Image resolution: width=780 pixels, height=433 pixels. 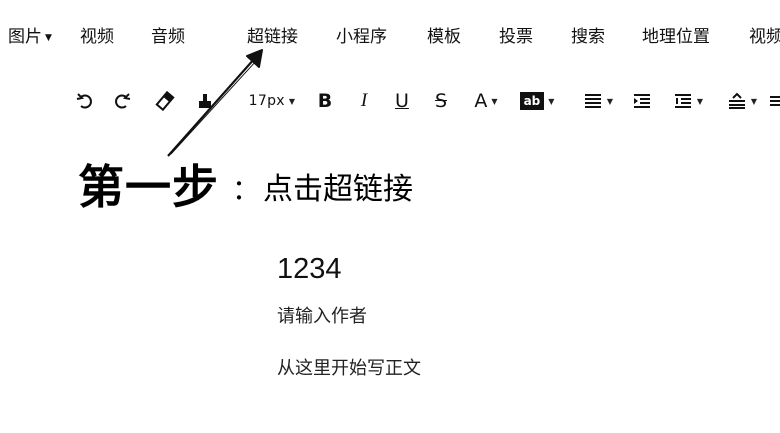 I want to click on article-title-field: 1234, so click(x=309, y=269).